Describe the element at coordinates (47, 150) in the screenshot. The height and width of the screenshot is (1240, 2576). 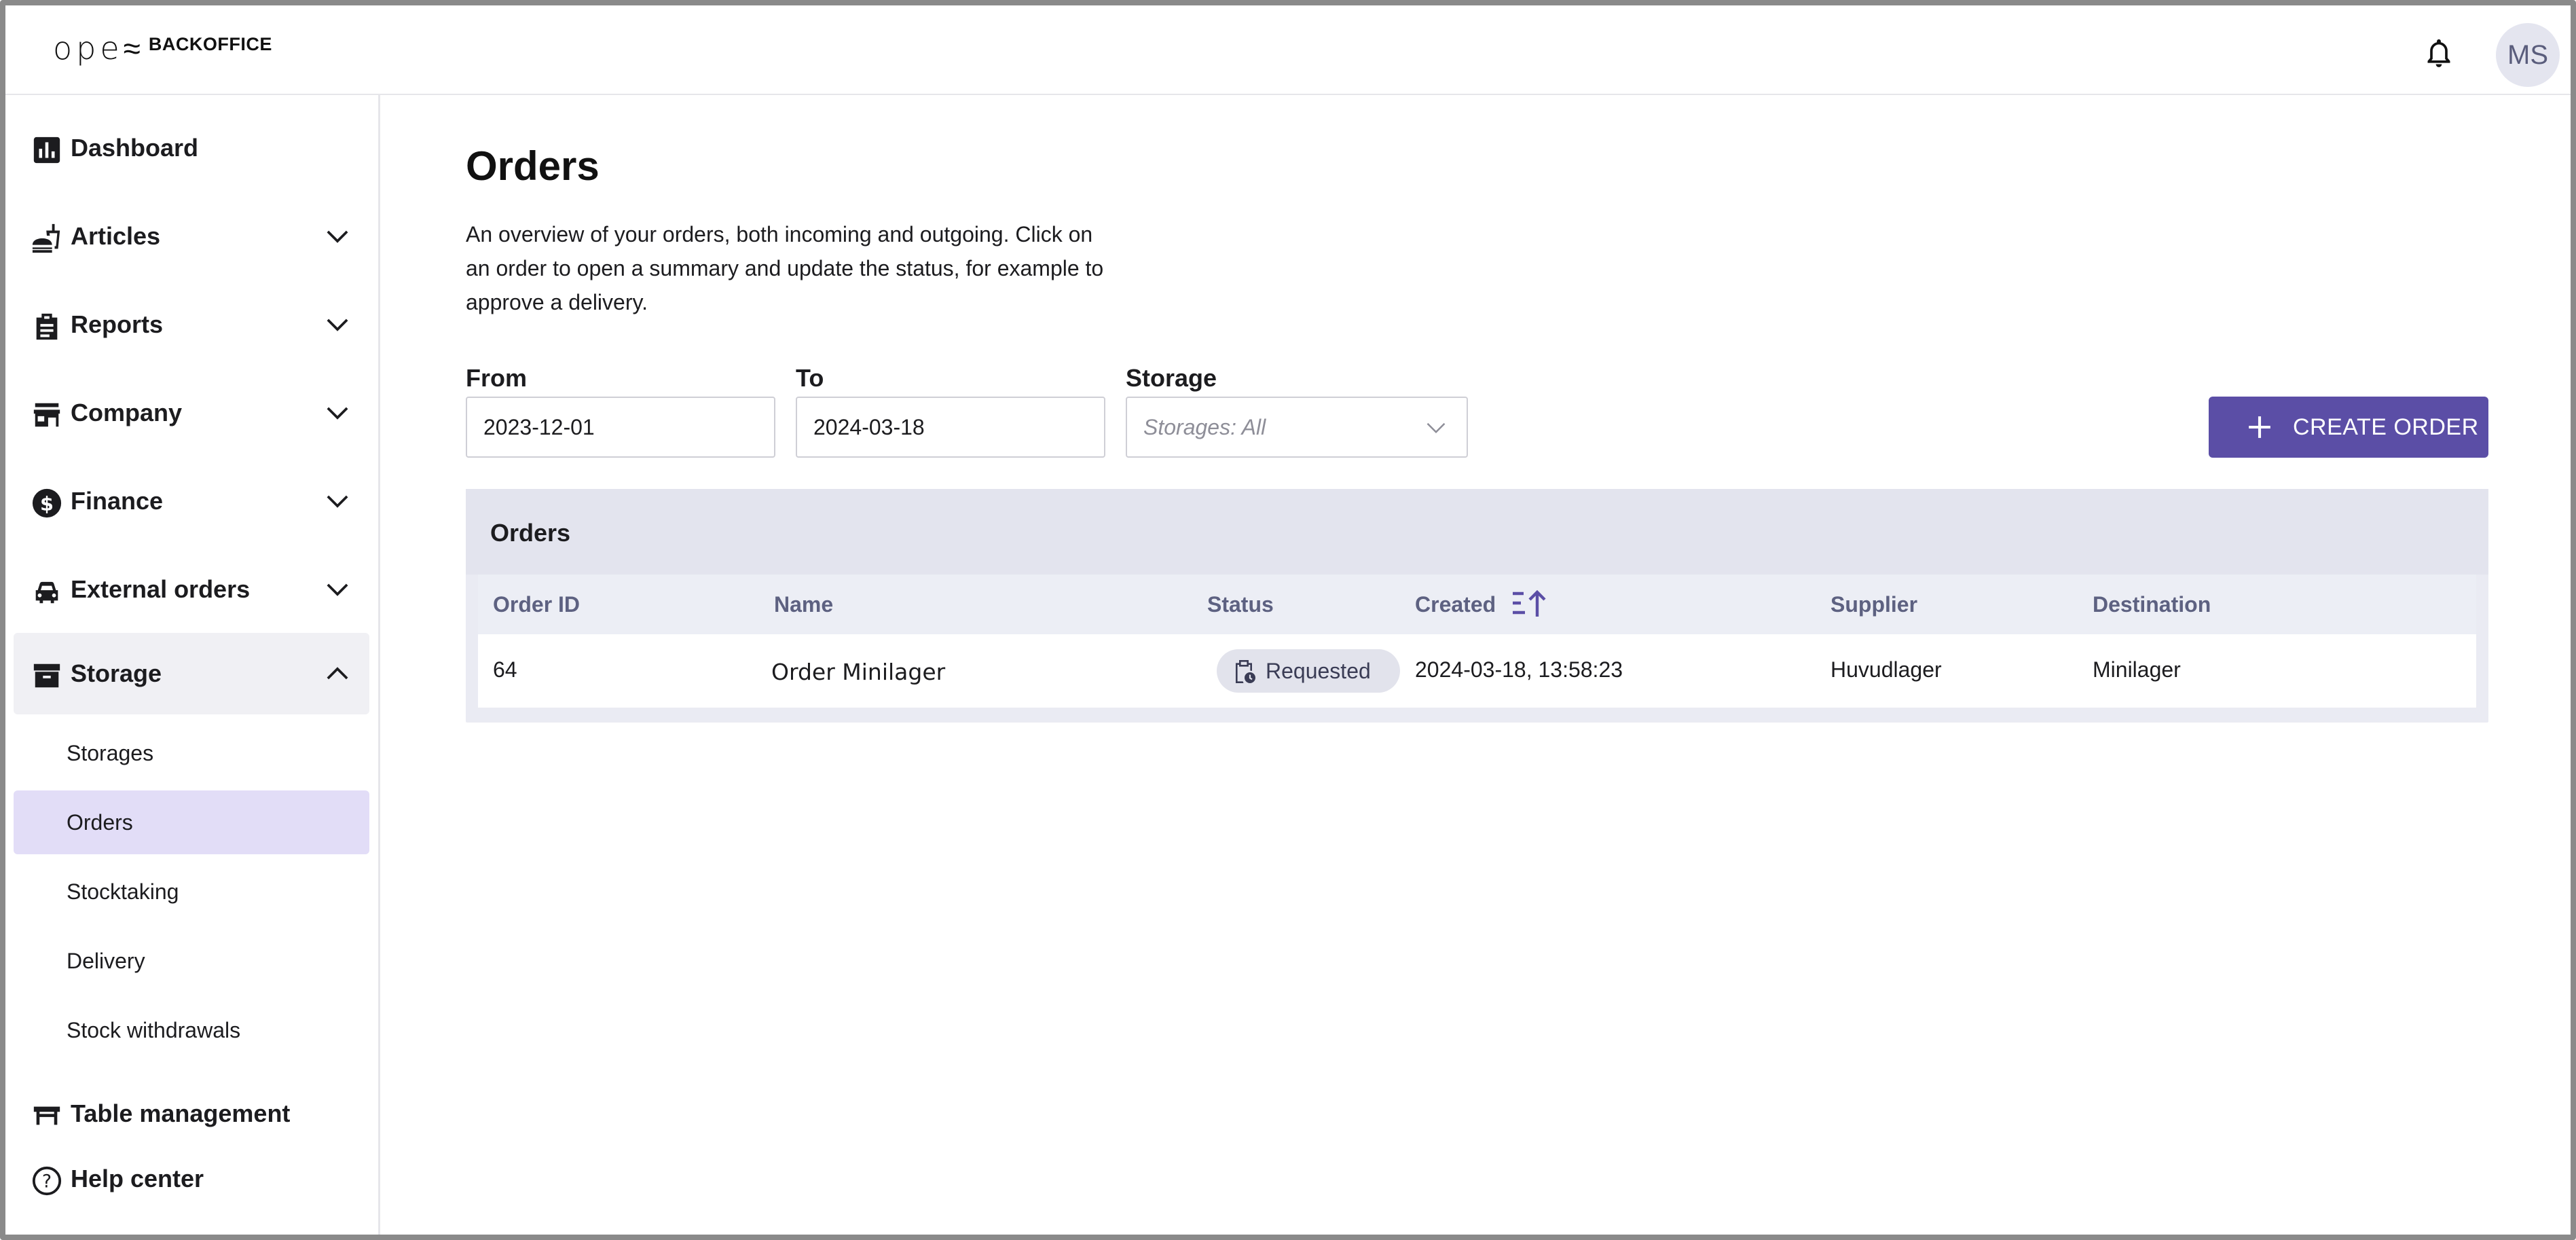
I see `dashboard-icon` at that location.